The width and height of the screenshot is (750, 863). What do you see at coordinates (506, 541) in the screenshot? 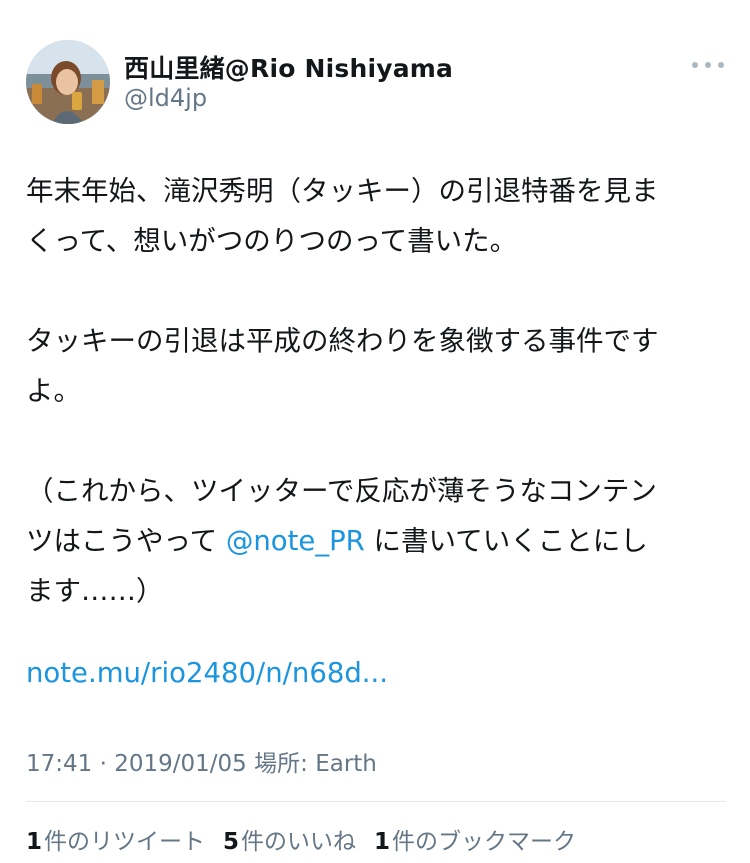
I see `tweet-text-fragment: に書いていくことにし` at bounding box center [506, 541].